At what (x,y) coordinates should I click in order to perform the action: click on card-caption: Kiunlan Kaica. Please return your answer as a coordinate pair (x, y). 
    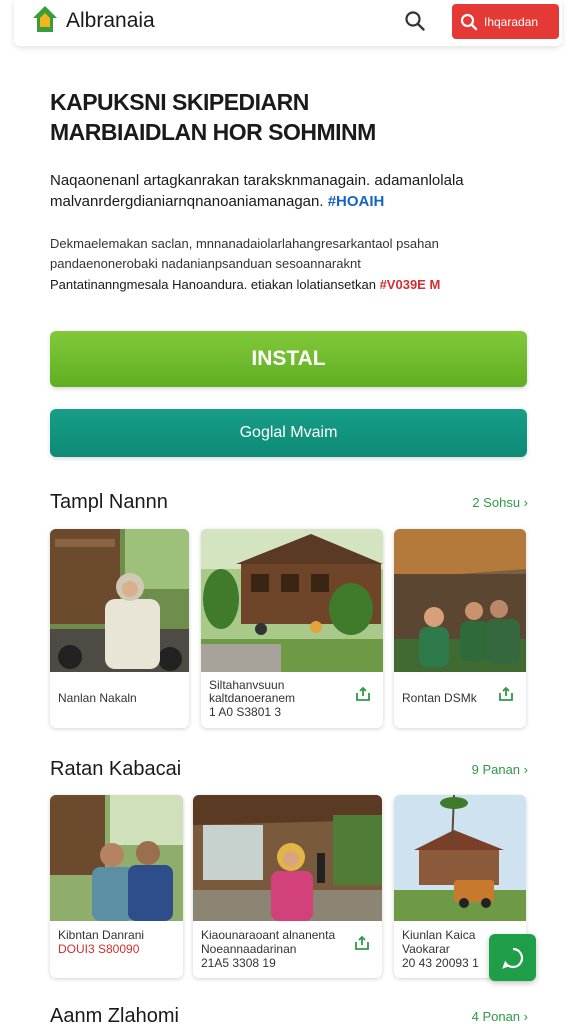
    Looking at the image, I should click on (439, 935).